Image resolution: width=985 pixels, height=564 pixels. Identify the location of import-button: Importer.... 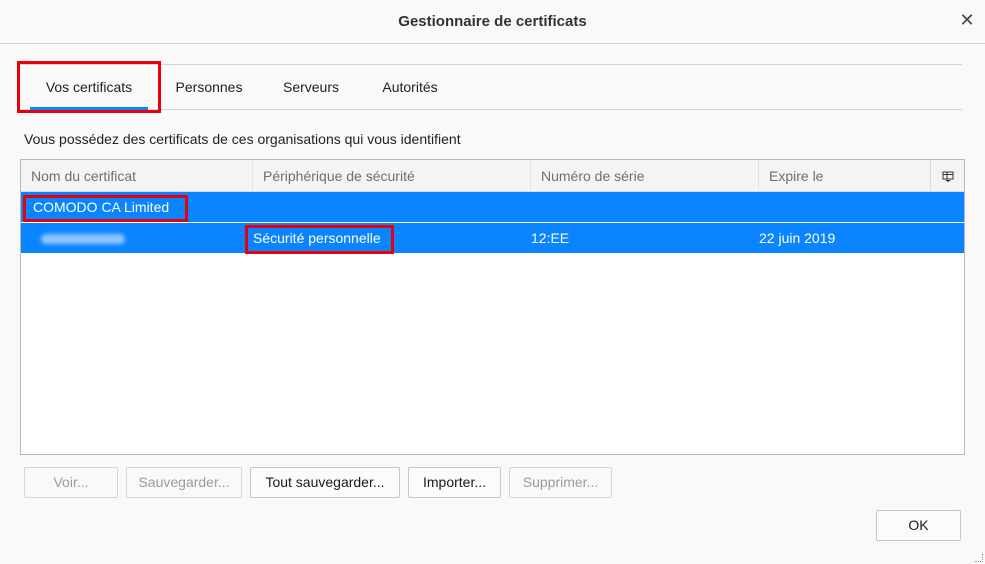
(454, 482).